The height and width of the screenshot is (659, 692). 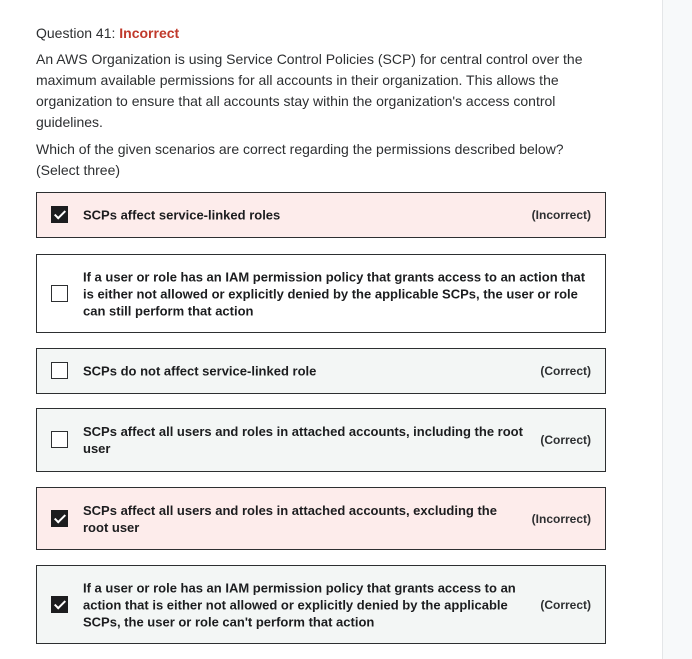 What do you see at coordinates (182, 215) in the screenshot?
I see `answer-option-text: SCPs affect service-linked roles` at bounding box center [182, 215].